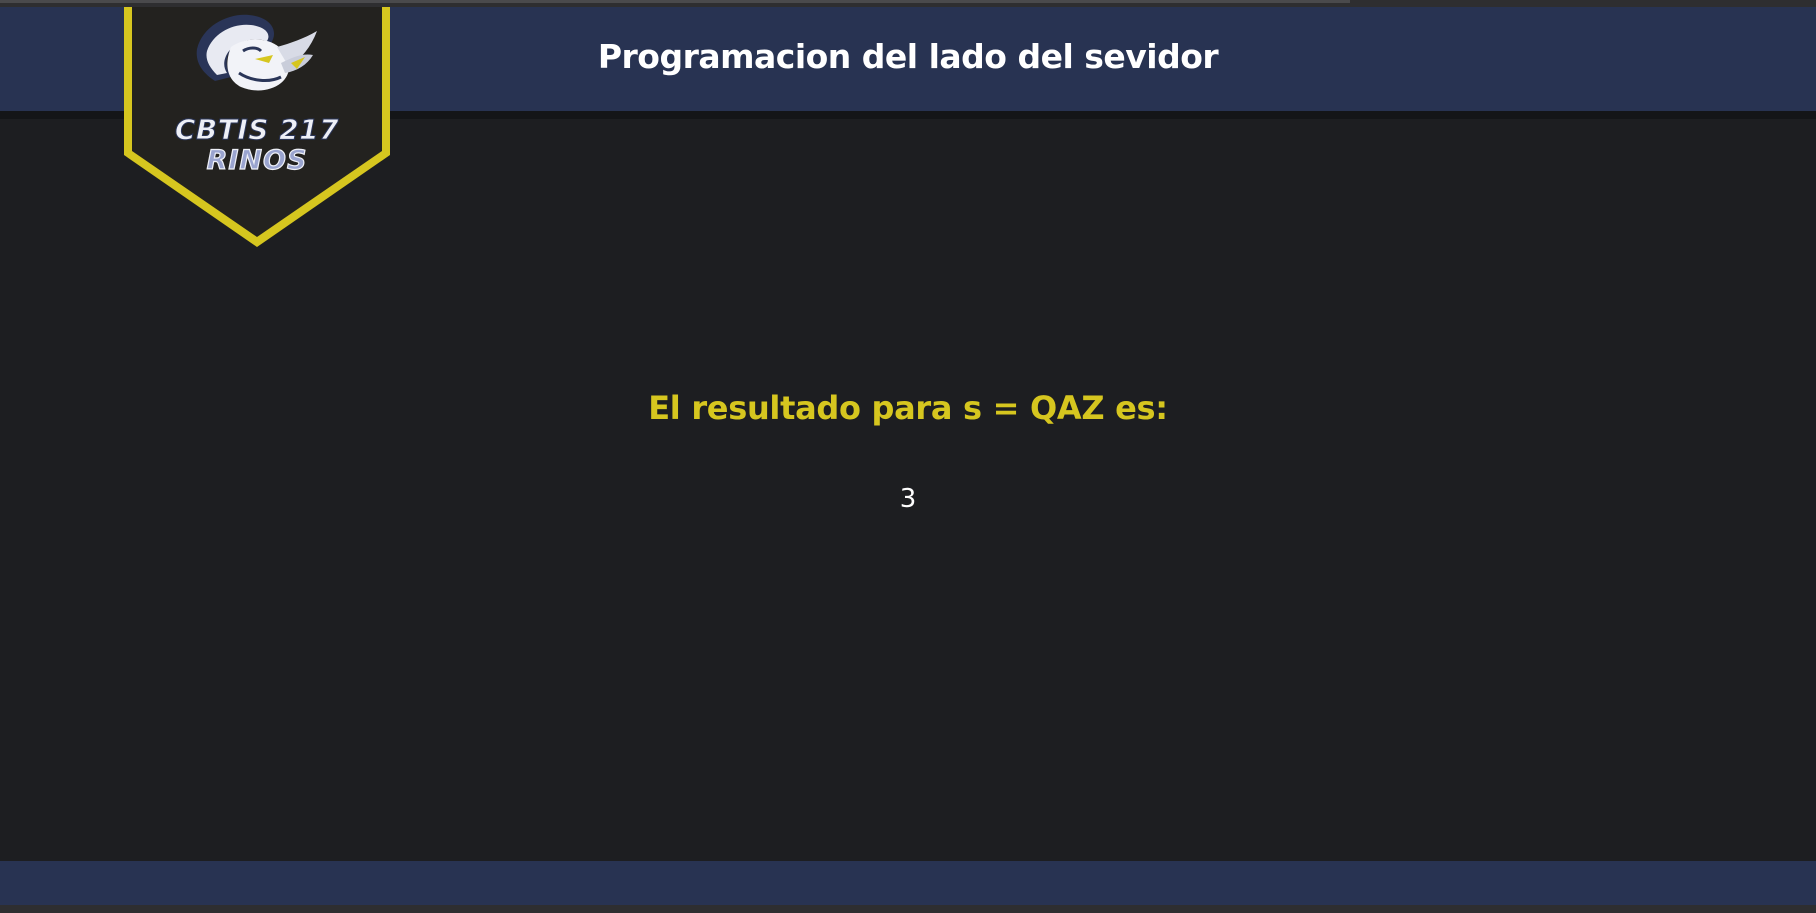 The image size is (1816, 913). What do you see at coordinates (675, 1) in the screenshot?
I see `top-edge-line` at bounding box center [675, 1].